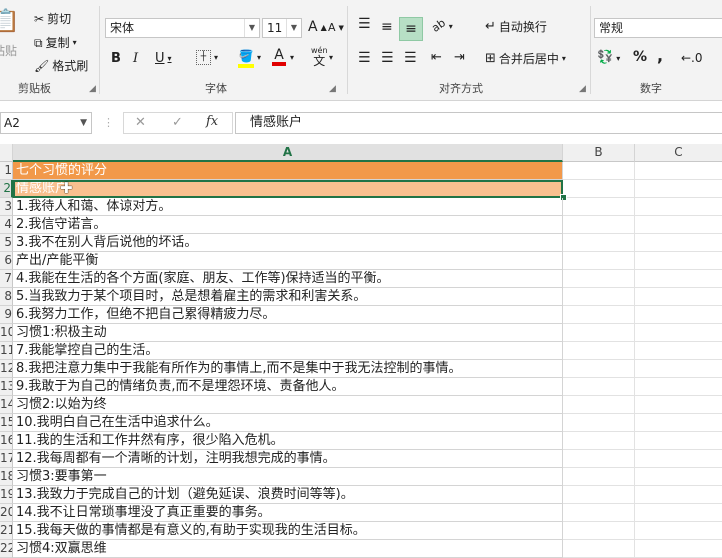 The width and height of the screenshot is (722, 558). Describe the element at coordinates (6, 405) in the screenshot. I see `row-header: 14` at that location.